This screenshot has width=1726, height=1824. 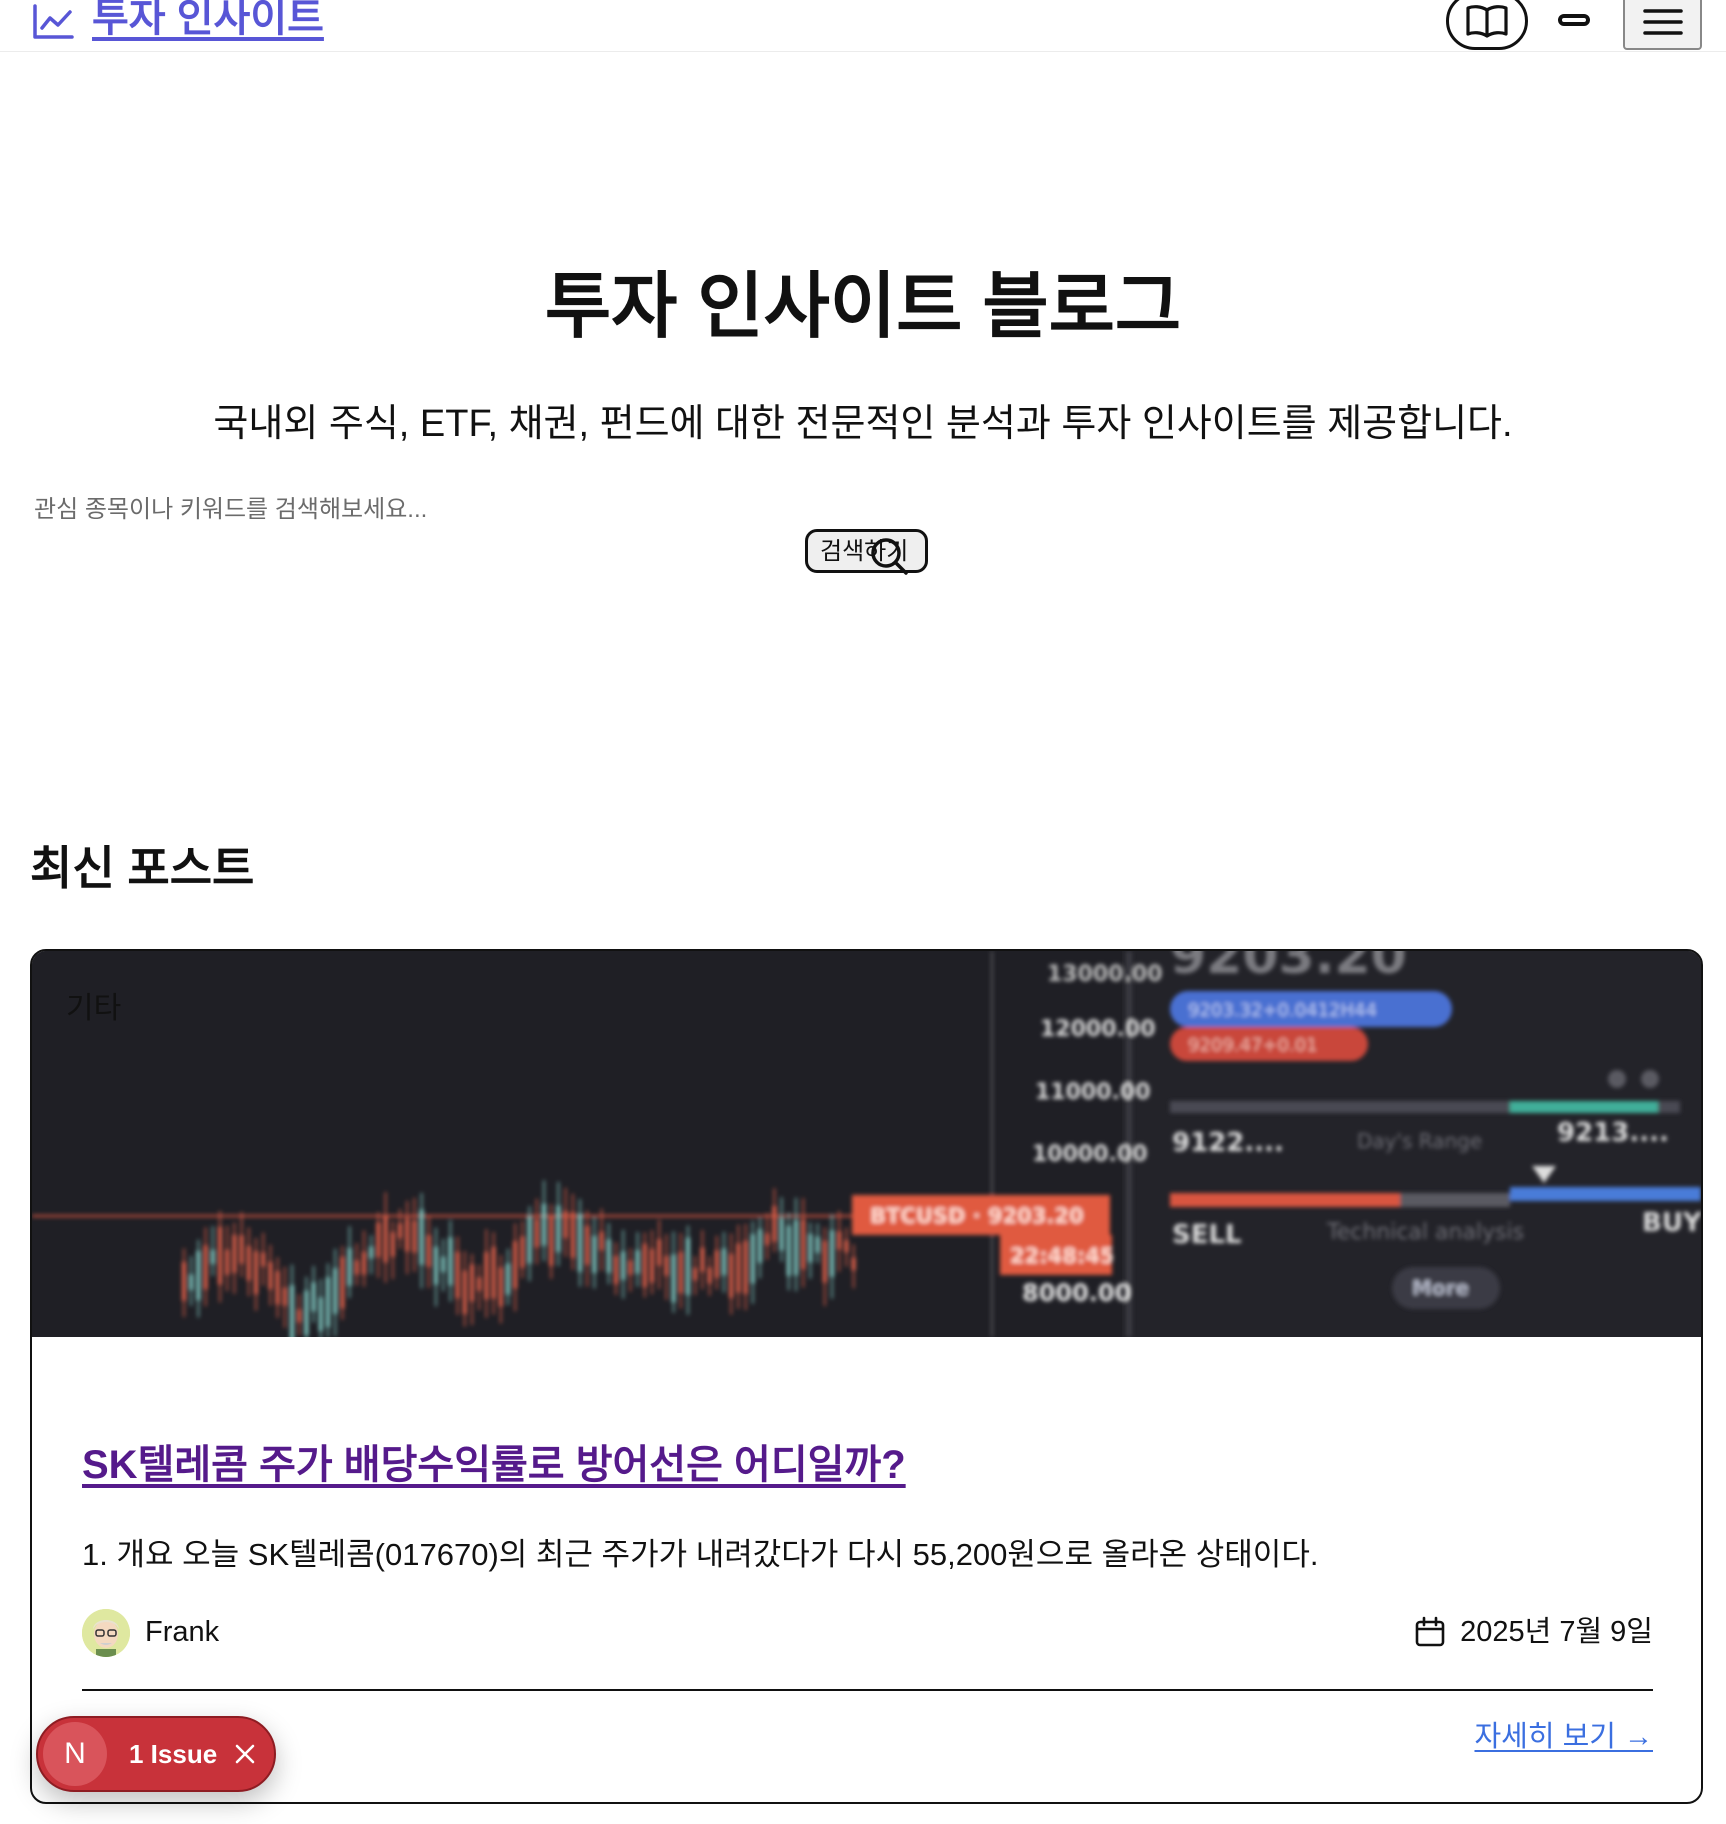 What do you see at coordinates (977, 1216) in the screenshot?
I see `ticker-label: BTCUSD · 9203.20` at bounding box center [977, 1216].